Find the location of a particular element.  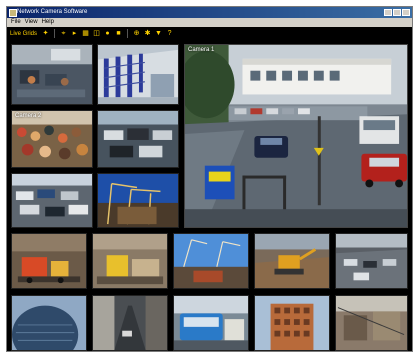

app-icon is located at coordinates (13, 13).